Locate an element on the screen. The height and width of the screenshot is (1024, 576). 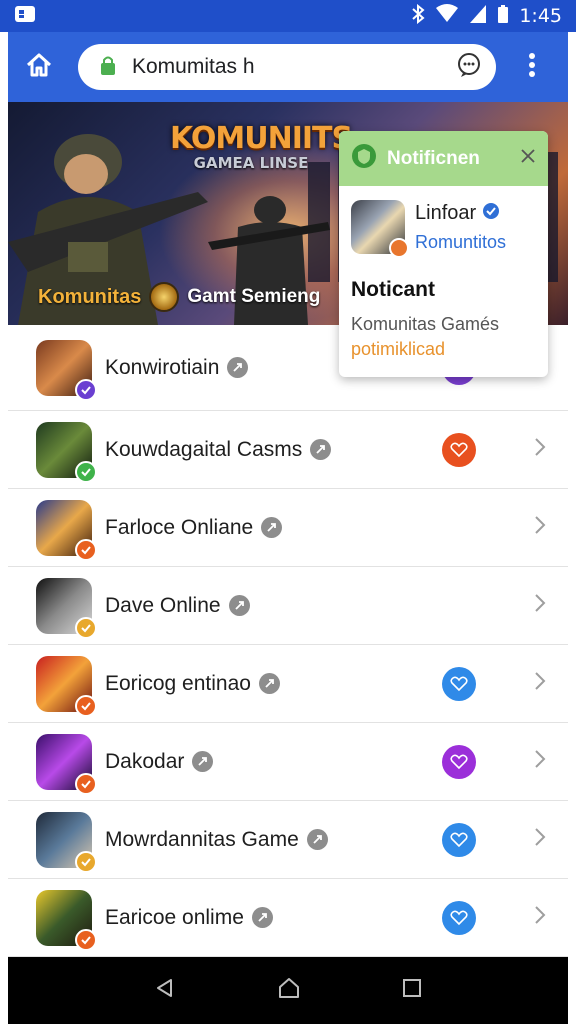
notification-app: Linfoar Romuntitos is located at coordinates (443, 222).